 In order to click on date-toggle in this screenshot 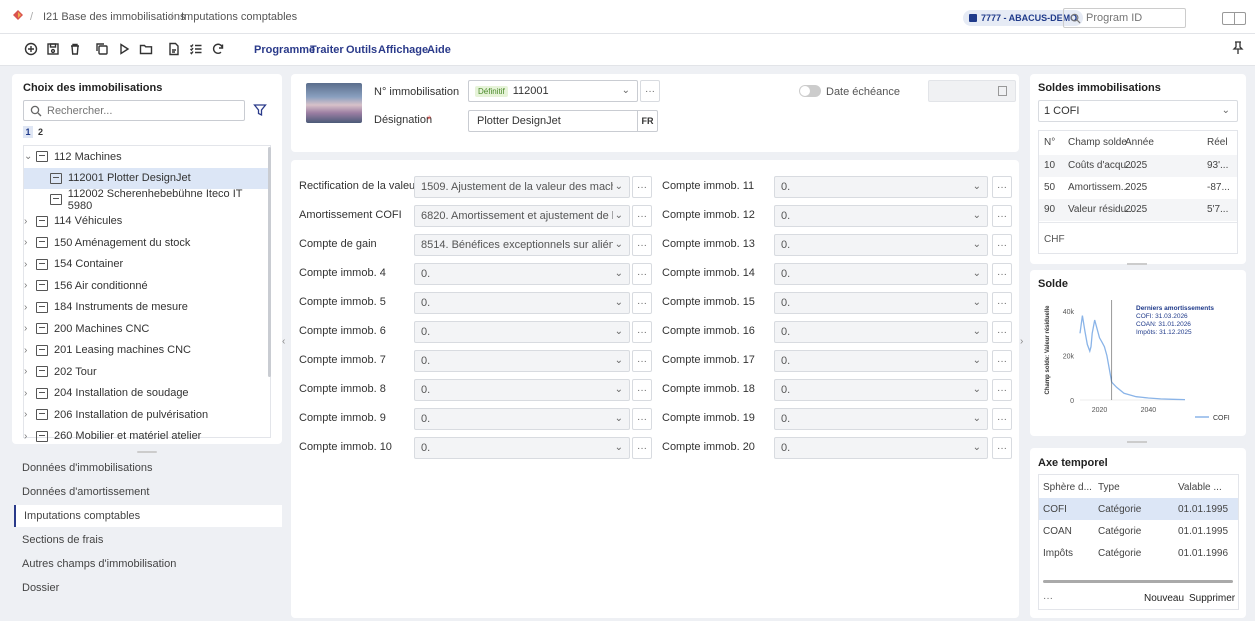, I will do `click(810, 91)`.